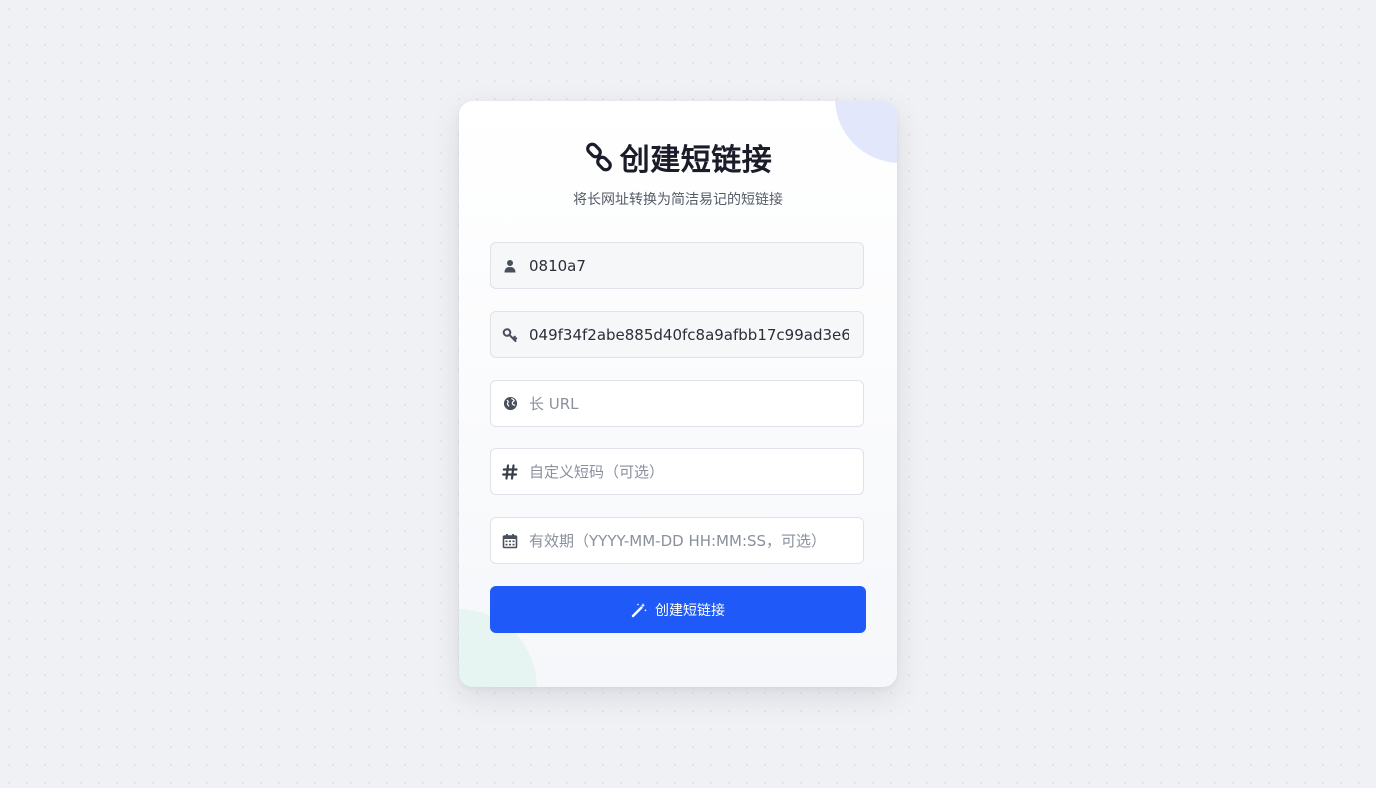 Image resolution: width=1376 pixels, height=788 pixels. I want to click on key-icon, so click(510, 335).